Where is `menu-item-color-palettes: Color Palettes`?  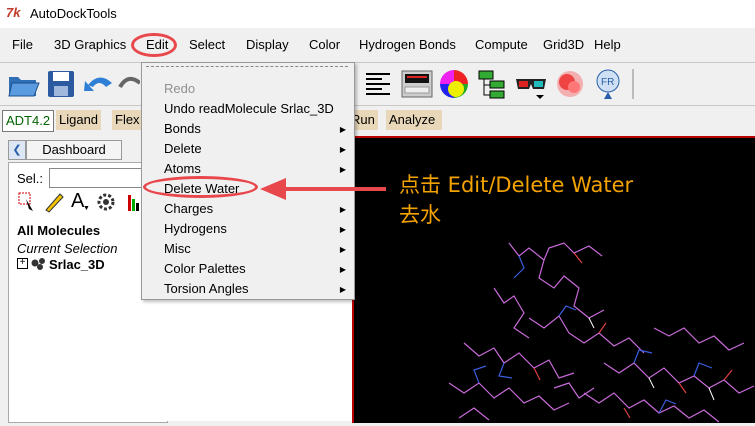
menu-item-color-palettes: Color Palettes is located at coordinates (205, 268).